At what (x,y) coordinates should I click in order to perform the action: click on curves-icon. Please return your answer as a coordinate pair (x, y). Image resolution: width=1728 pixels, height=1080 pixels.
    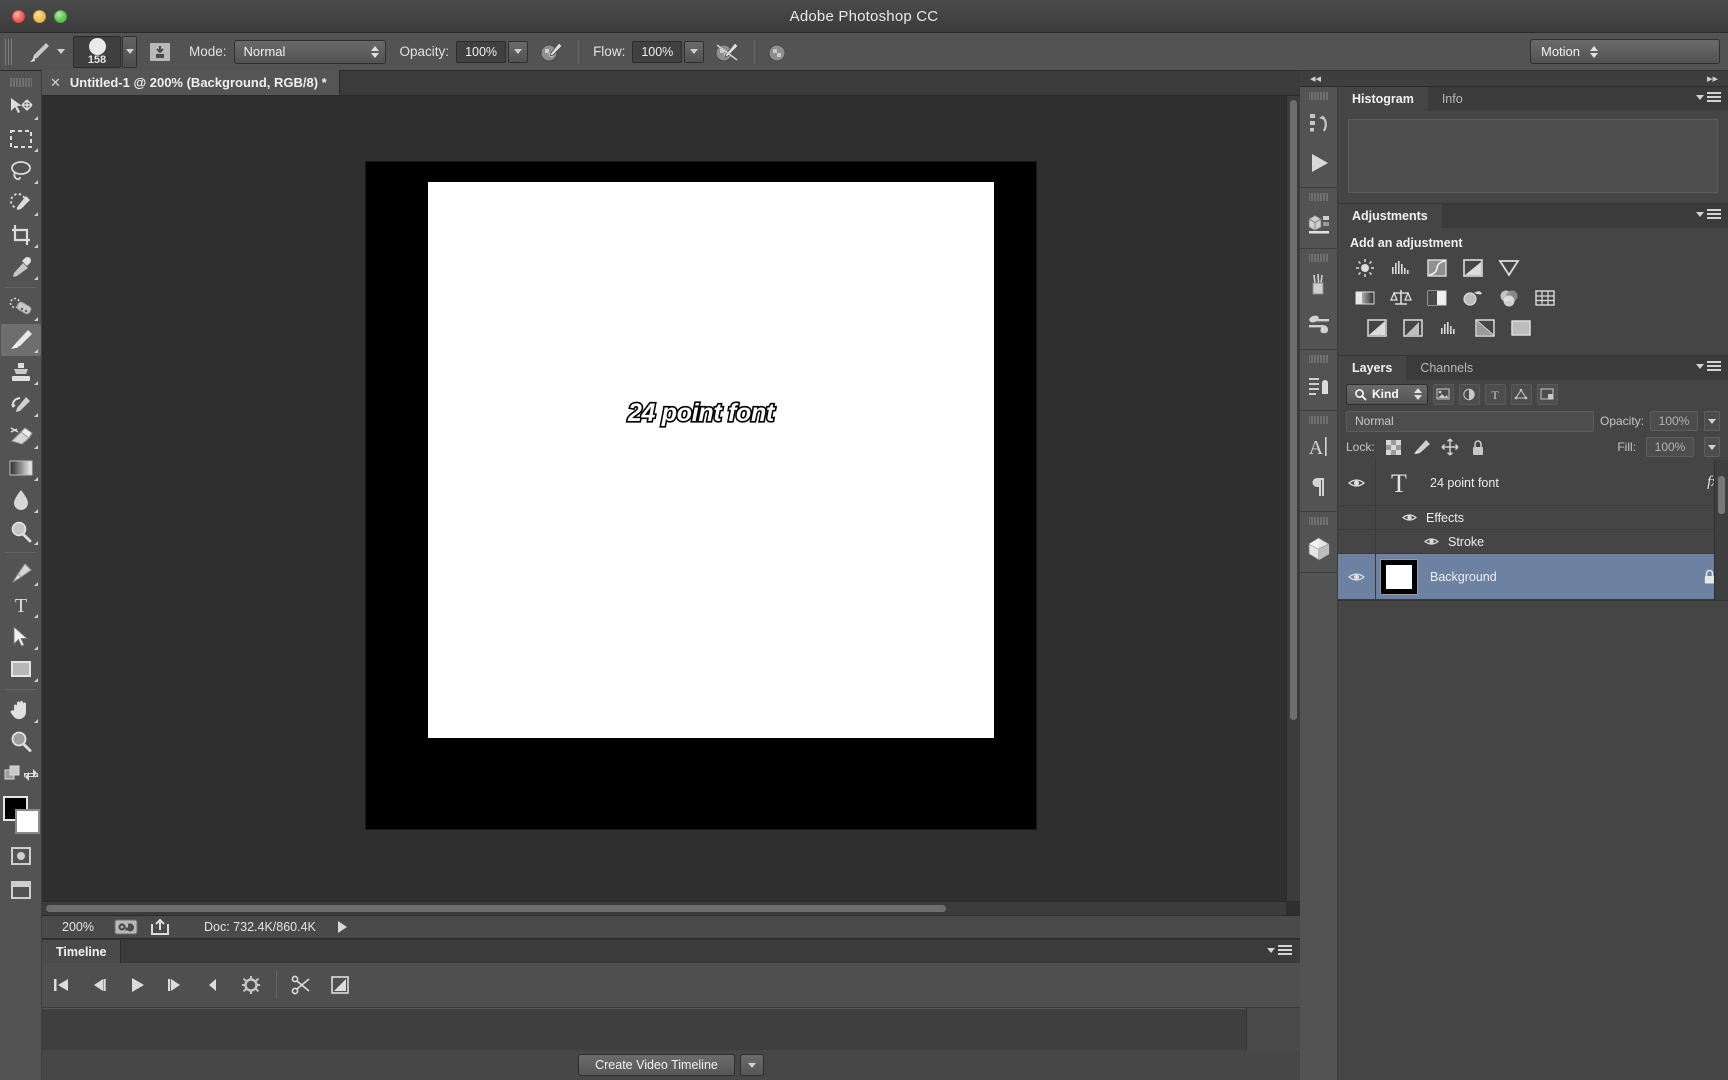
    Looking at the image, I should click on (1437, 267).